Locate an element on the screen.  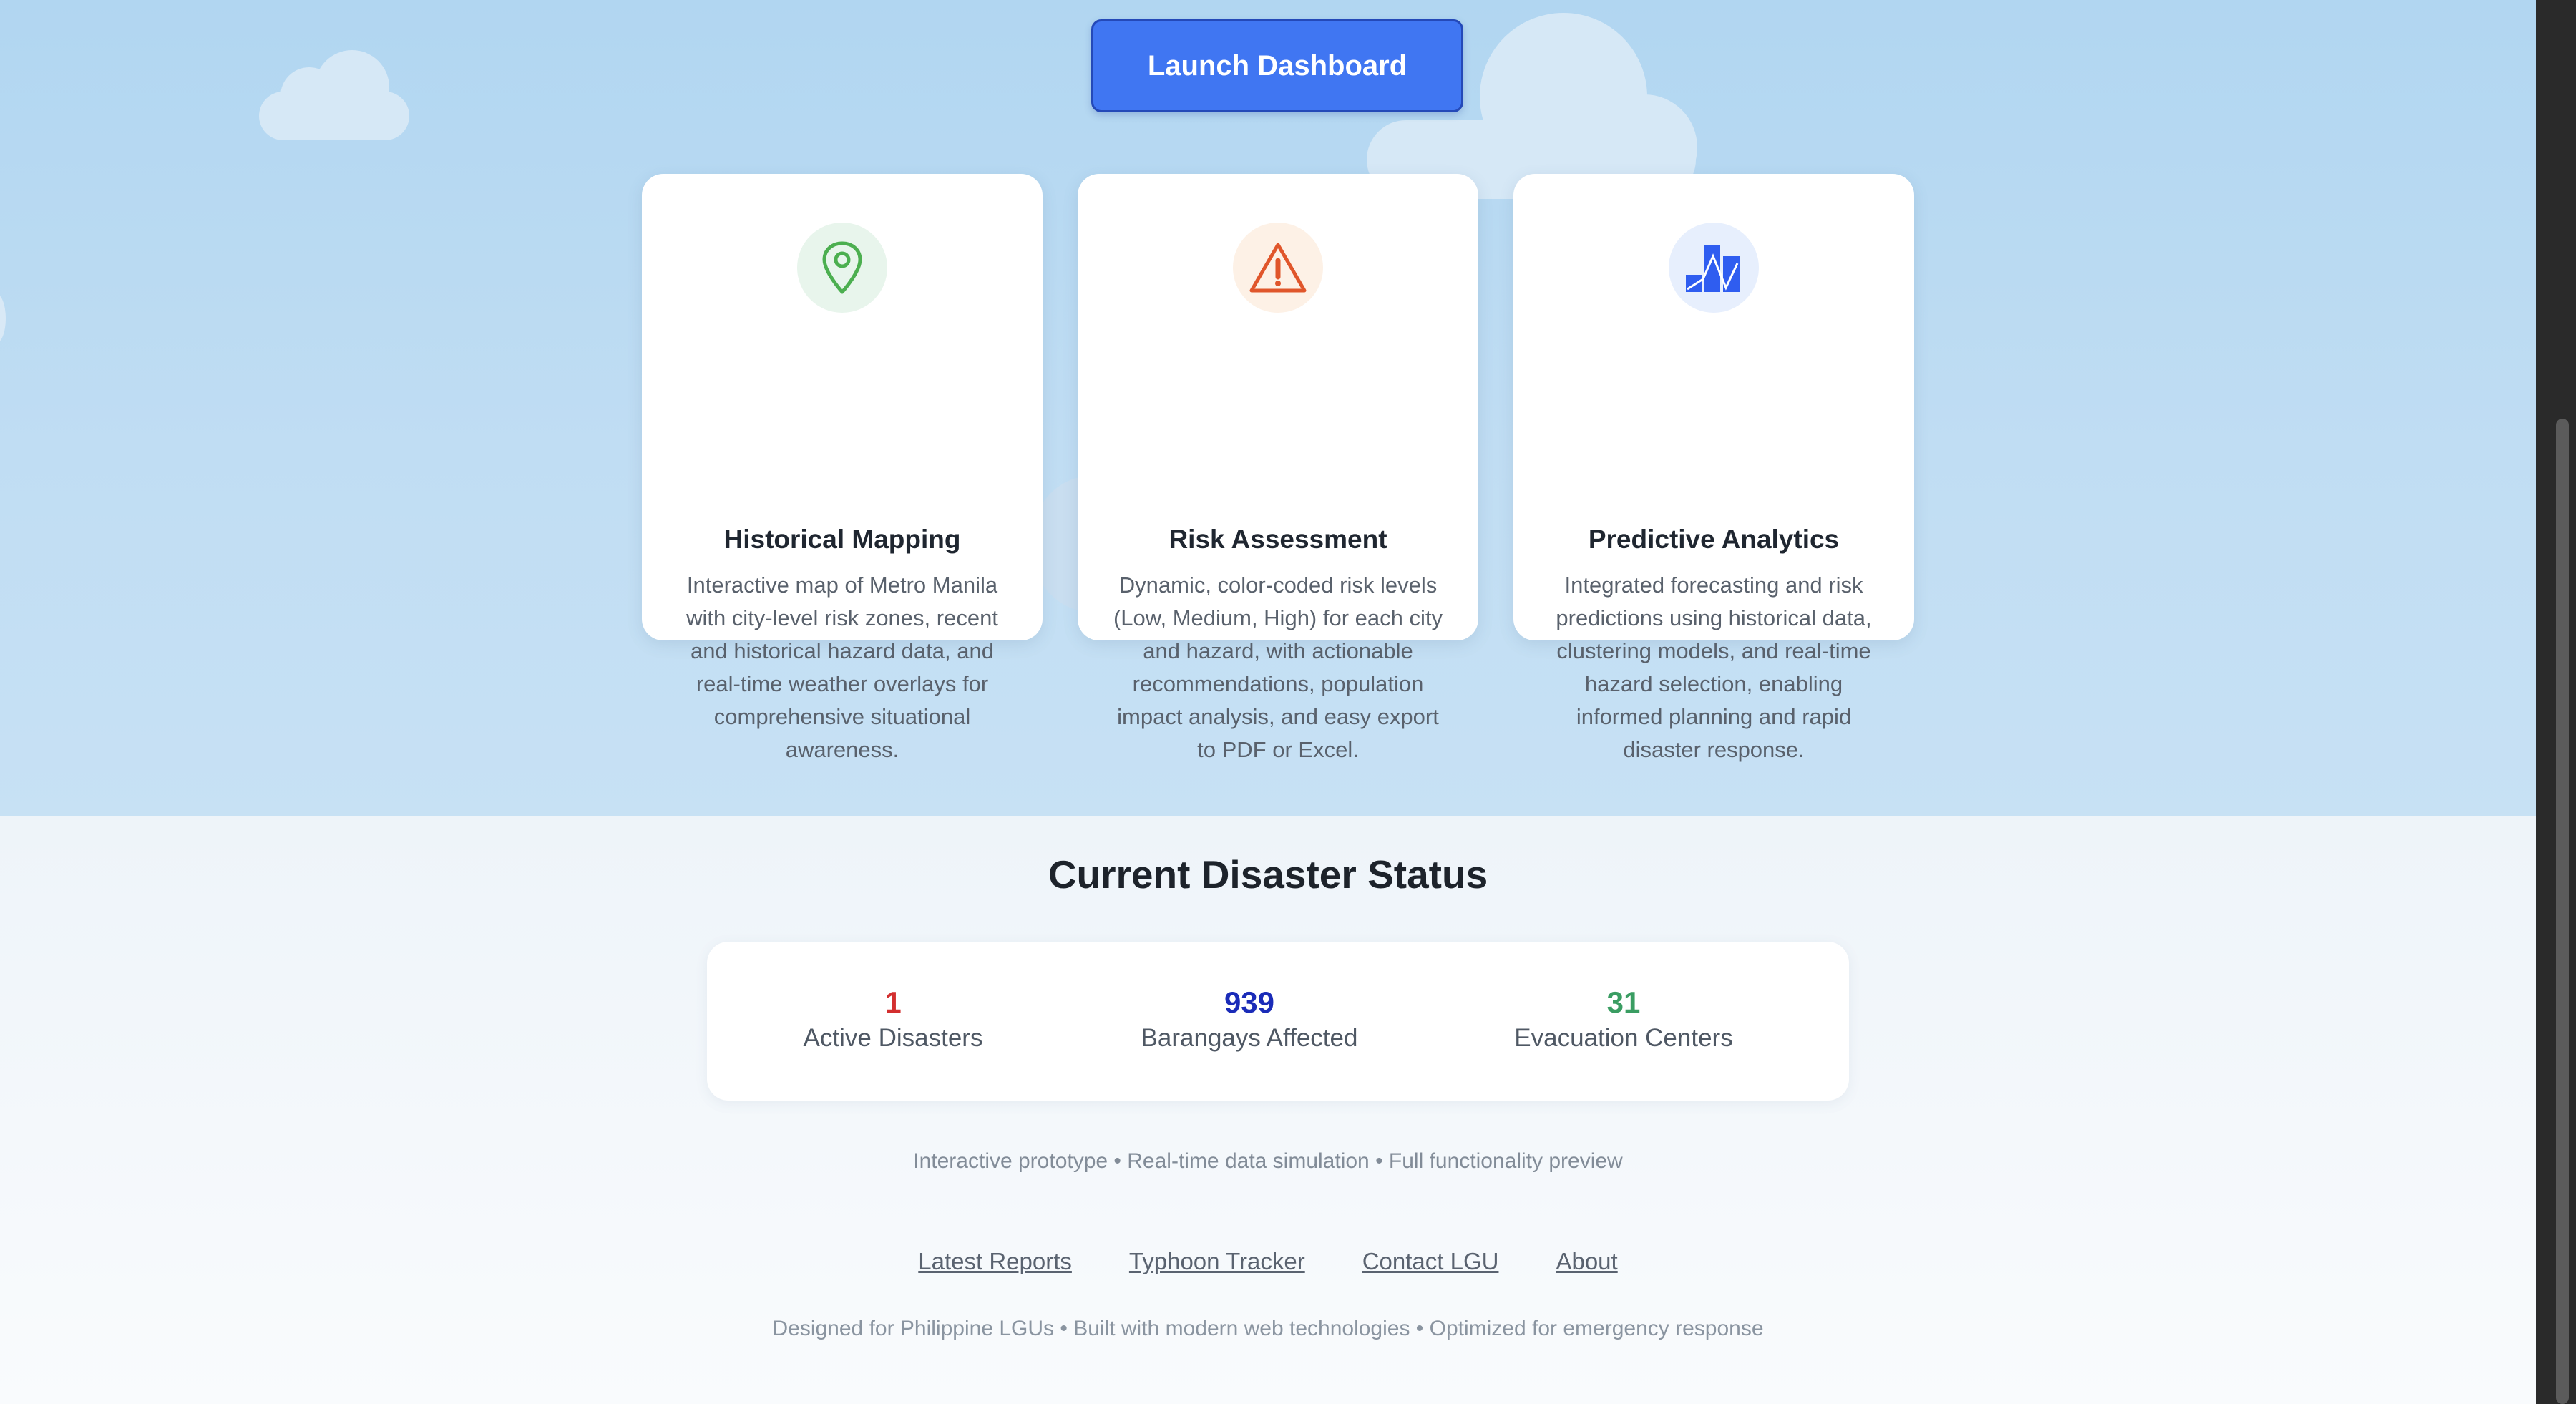
stat-label: Active Disasters is located at coordinates (893, 1038).